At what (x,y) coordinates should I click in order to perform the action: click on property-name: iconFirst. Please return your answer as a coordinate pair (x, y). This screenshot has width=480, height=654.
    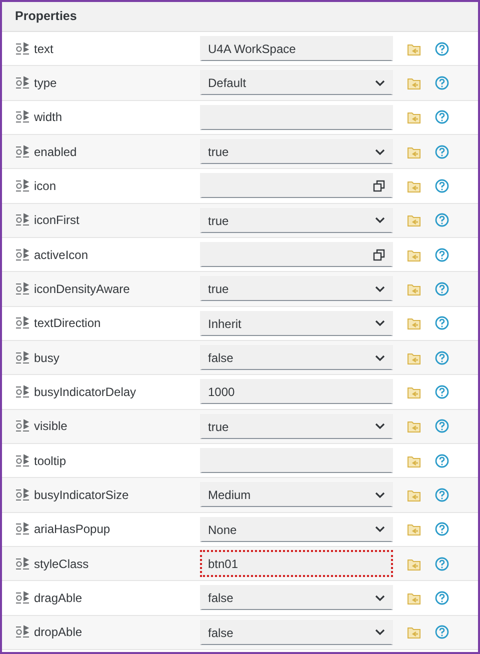
    Looking at the image, I should click on (57, 221).